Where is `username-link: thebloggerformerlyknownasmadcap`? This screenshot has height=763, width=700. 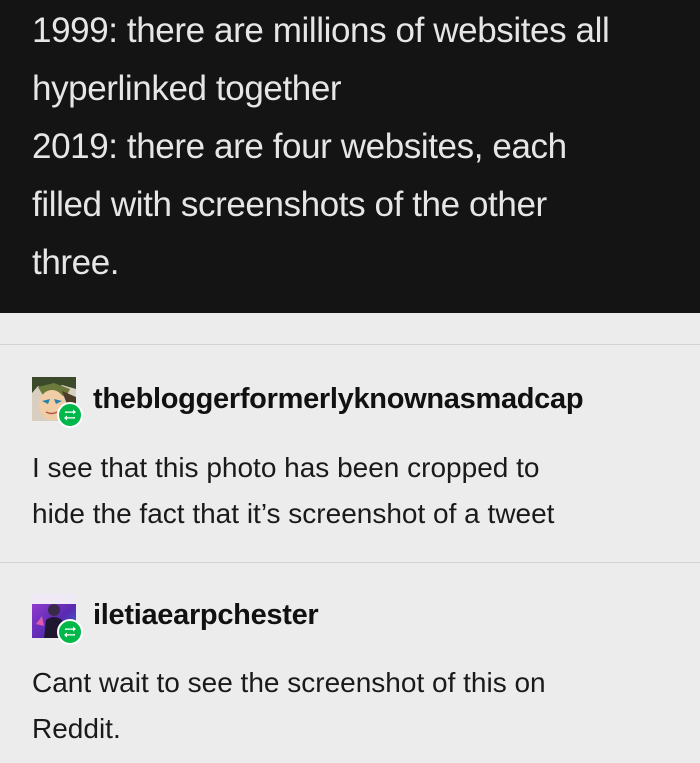 username-link: thebloggerformerlyknownasmadcap is located at coordinates (338, 399).